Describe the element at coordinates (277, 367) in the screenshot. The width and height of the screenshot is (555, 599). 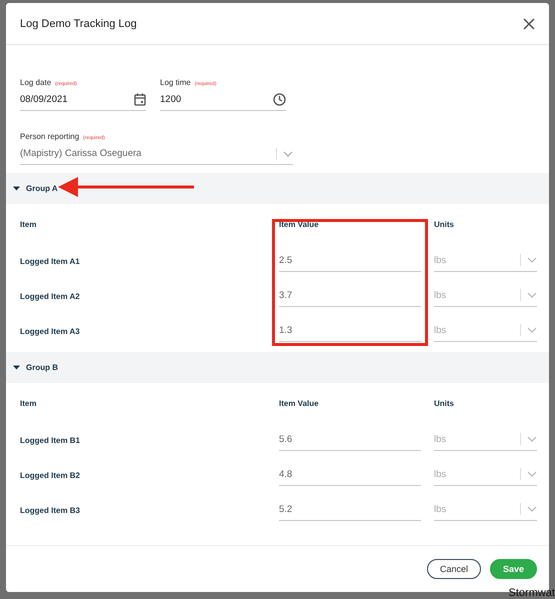
I see `group-header: Group B` at that location.